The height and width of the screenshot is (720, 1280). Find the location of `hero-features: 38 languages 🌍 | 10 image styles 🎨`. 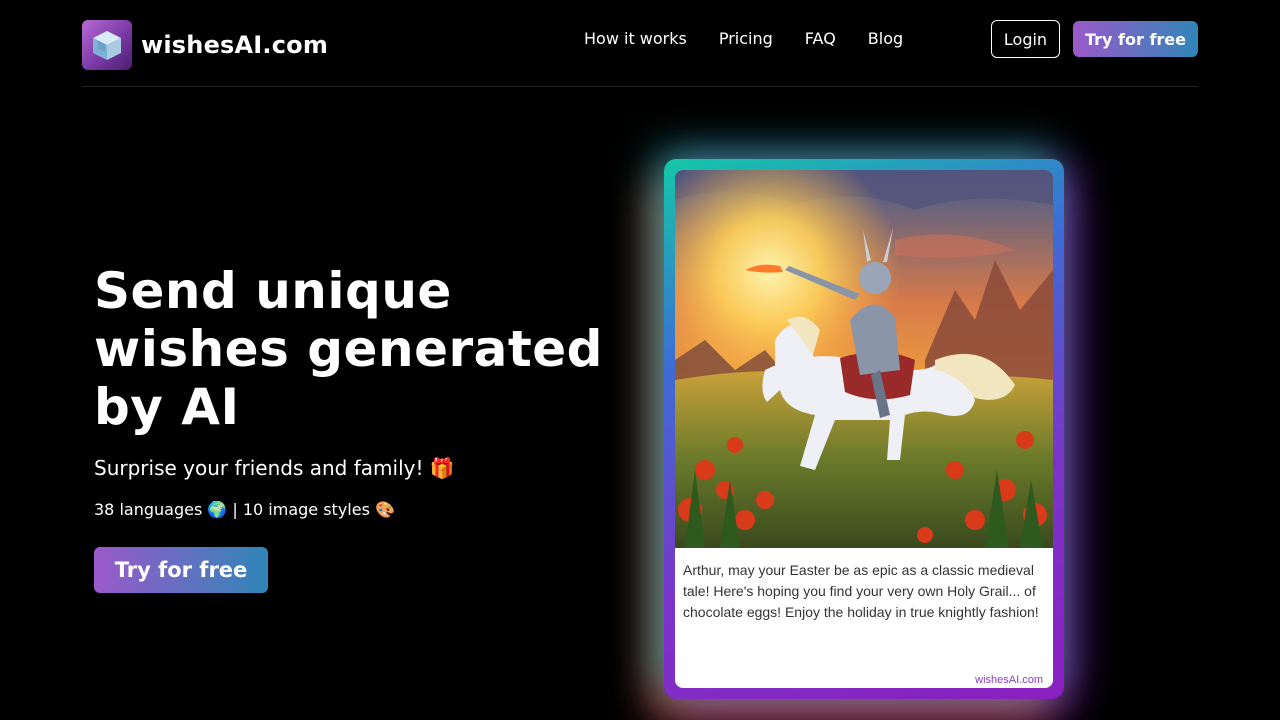

hero-features: 38 languages 🌍 | 10 image styles 🎨 is located at coordinates (244, 509).